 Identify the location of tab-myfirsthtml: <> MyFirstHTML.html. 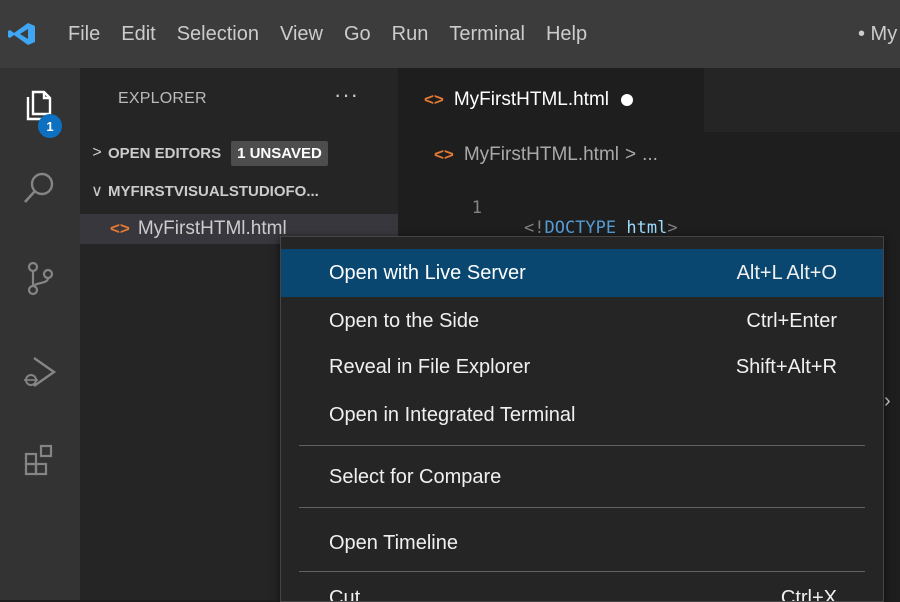
(551, 100).